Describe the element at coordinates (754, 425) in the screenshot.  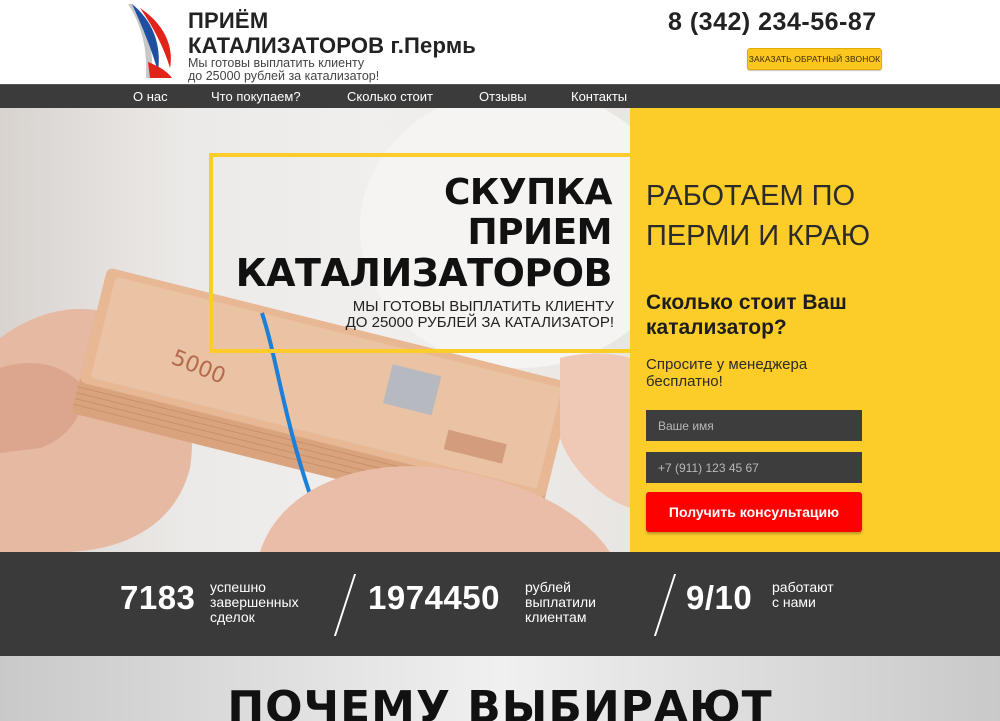
I see `name-field` at that location.